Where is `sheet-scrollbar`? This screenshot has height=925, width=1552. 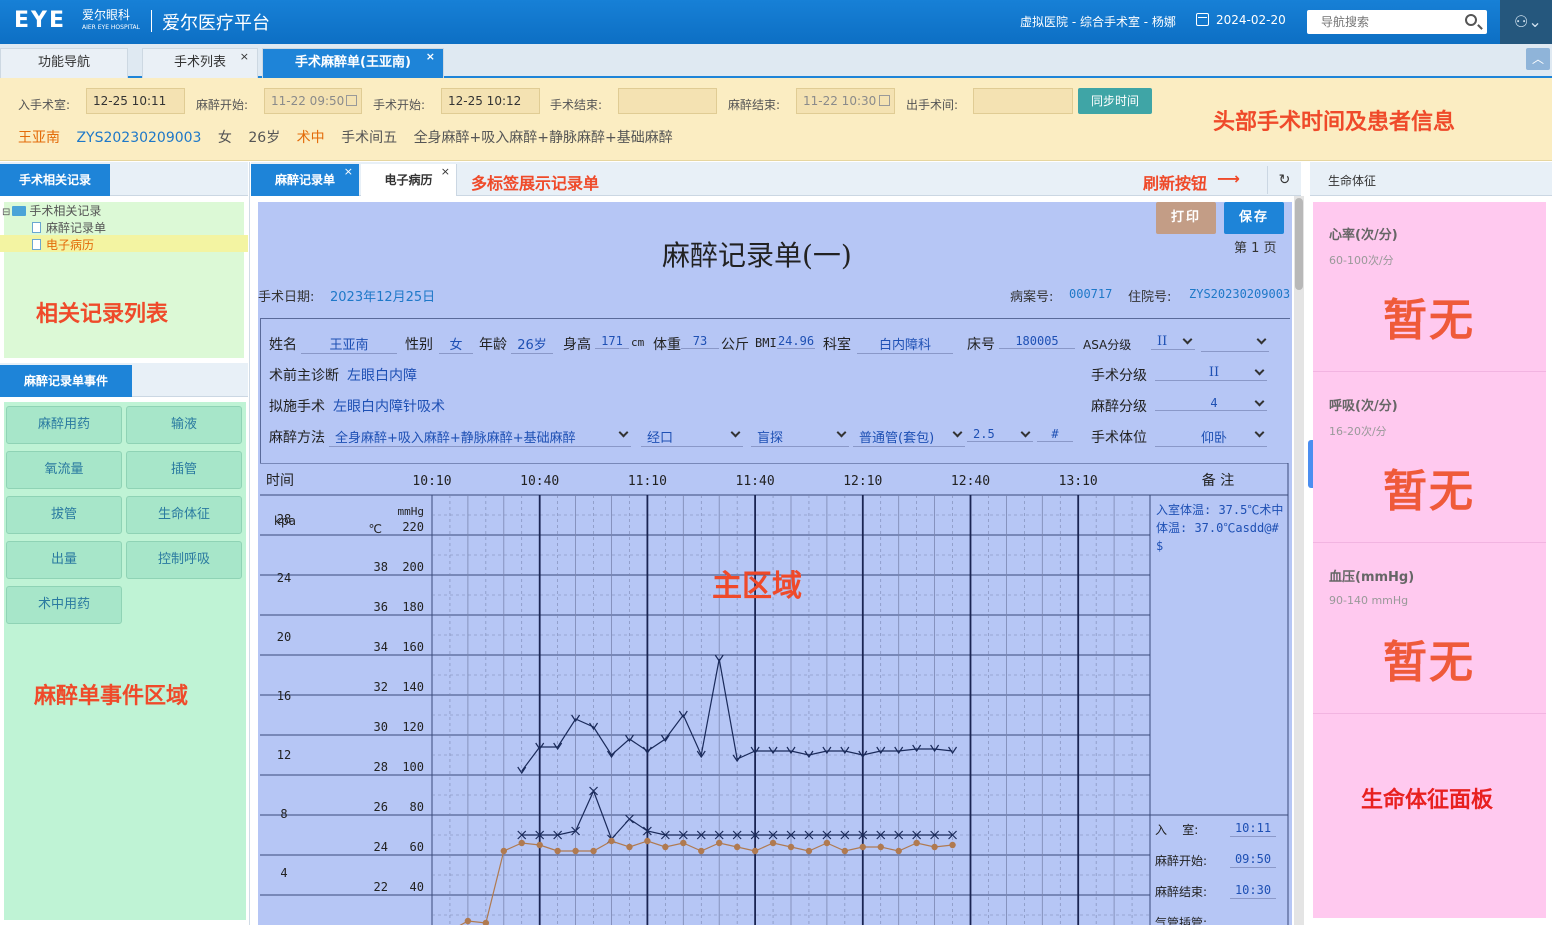 sheet-scrollbar is located at coordinates (1299, 560).